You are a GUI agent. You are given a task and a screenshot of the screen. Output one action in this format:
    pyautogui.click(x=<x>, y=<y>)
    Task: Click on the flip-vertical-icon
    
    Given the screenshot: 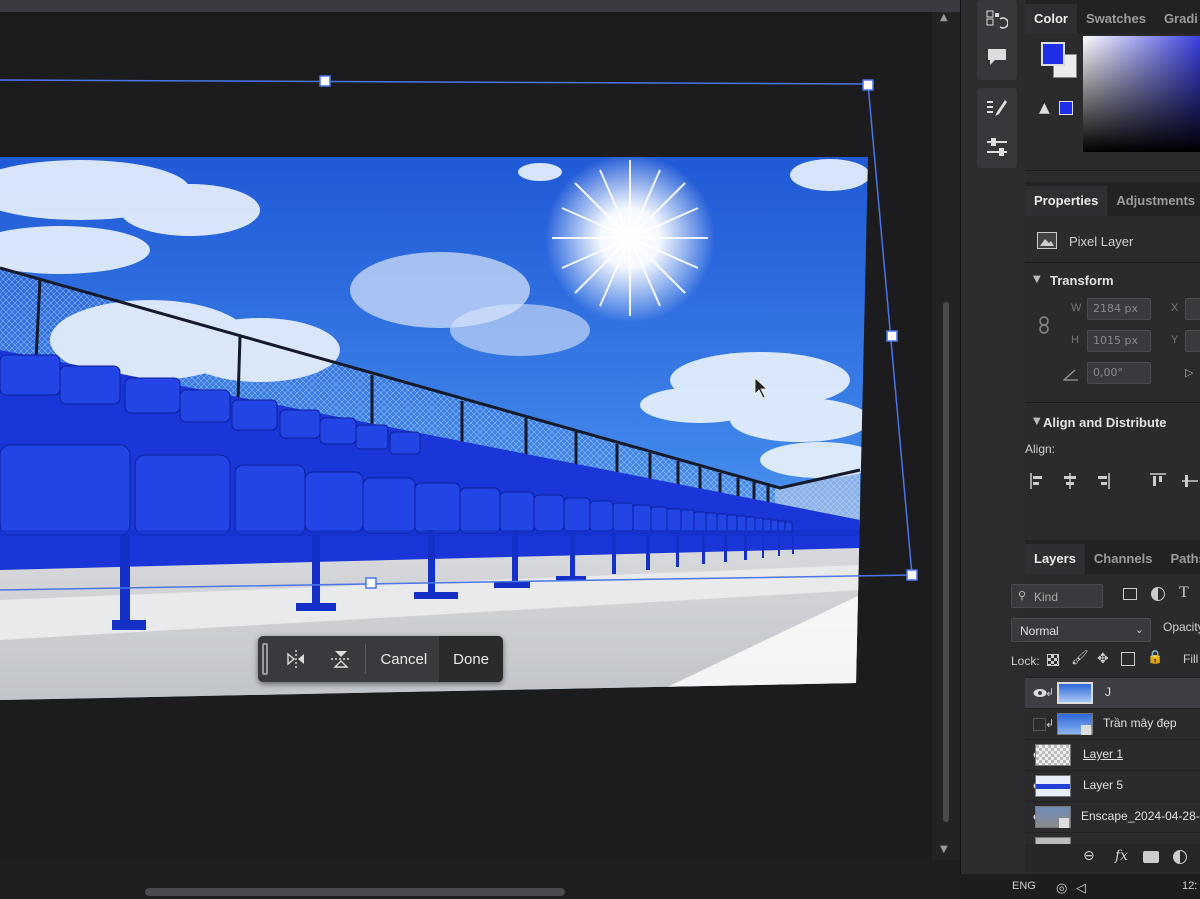 What is the action you would take?
    pyautogui.click(x=341, y=659)
    